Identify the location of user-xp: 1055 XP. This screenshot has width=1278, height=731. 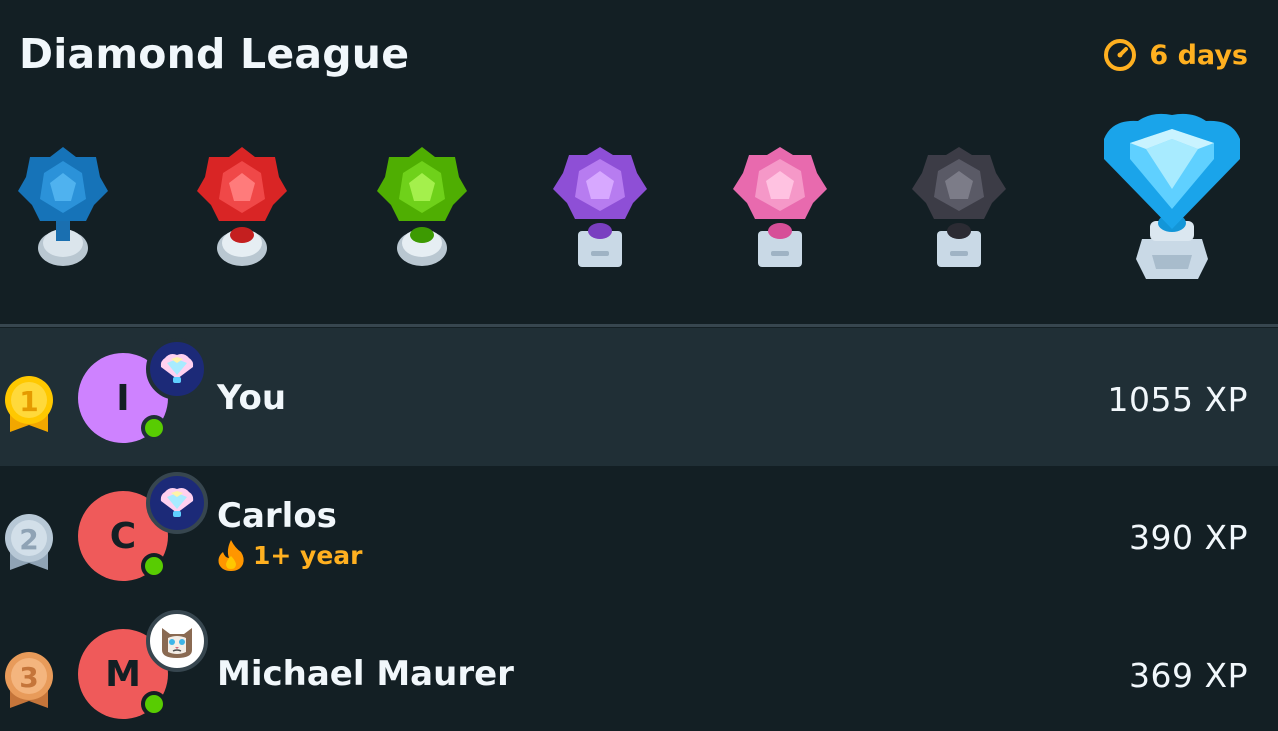
(1177, 399).